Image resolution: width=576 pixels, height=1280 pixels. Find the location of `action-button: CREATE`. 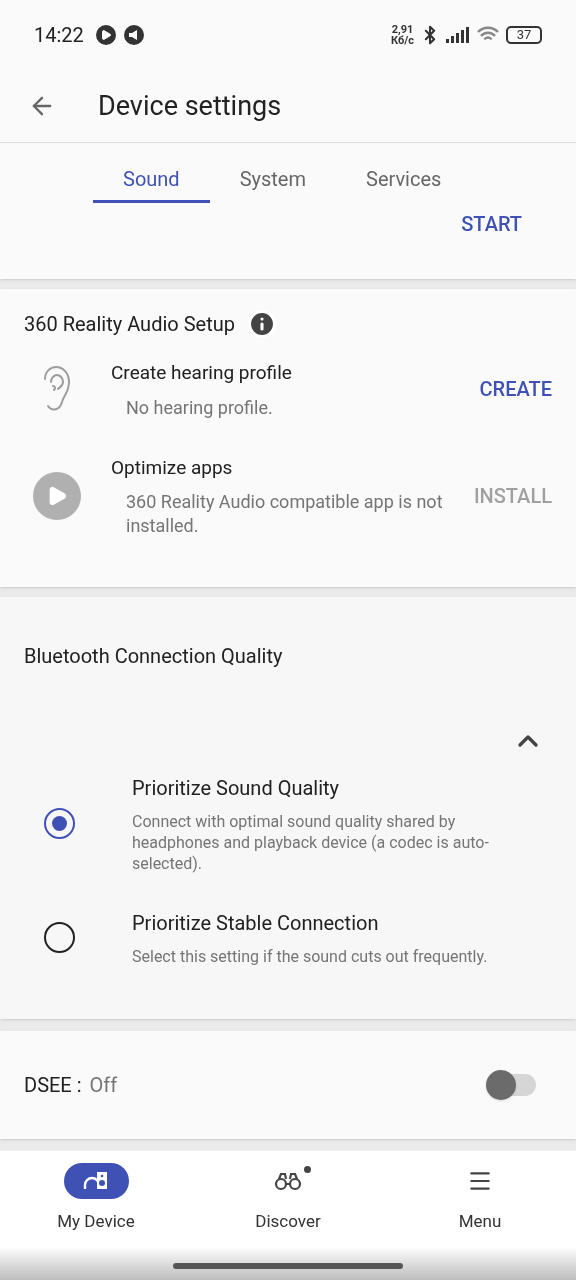

action-button: CREATE is located at coordinates (515, 389).